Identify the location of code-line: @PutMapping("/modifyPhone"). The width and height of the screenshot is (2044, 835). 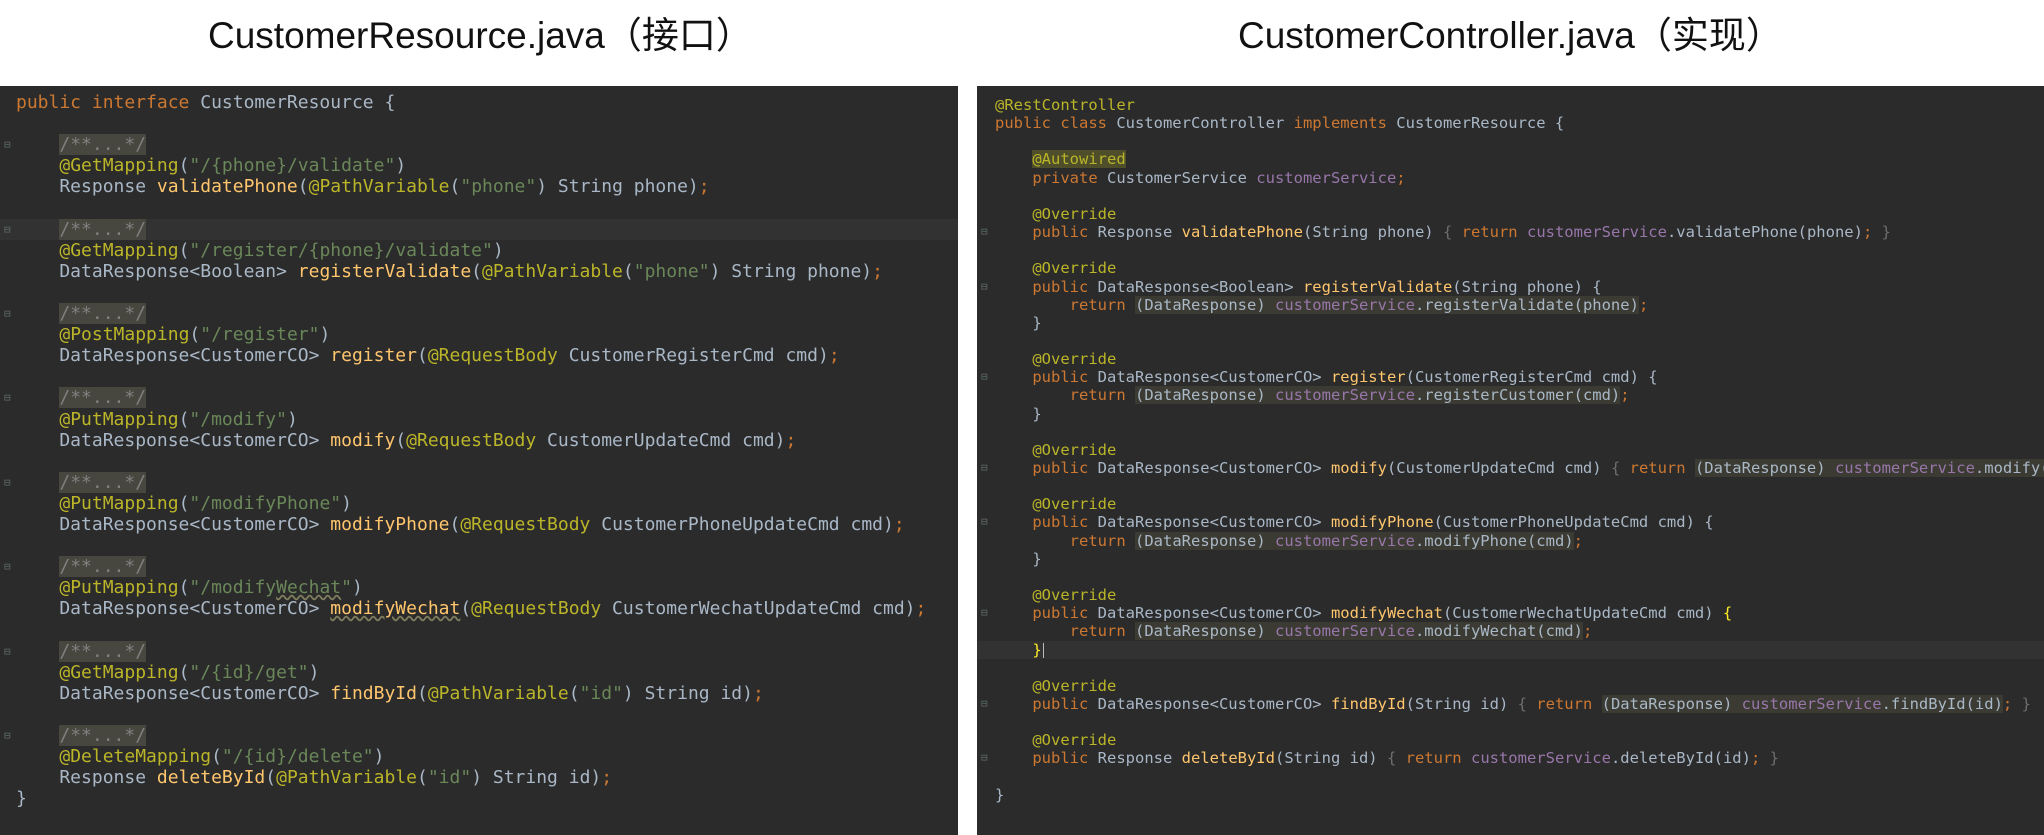
(479, 503).